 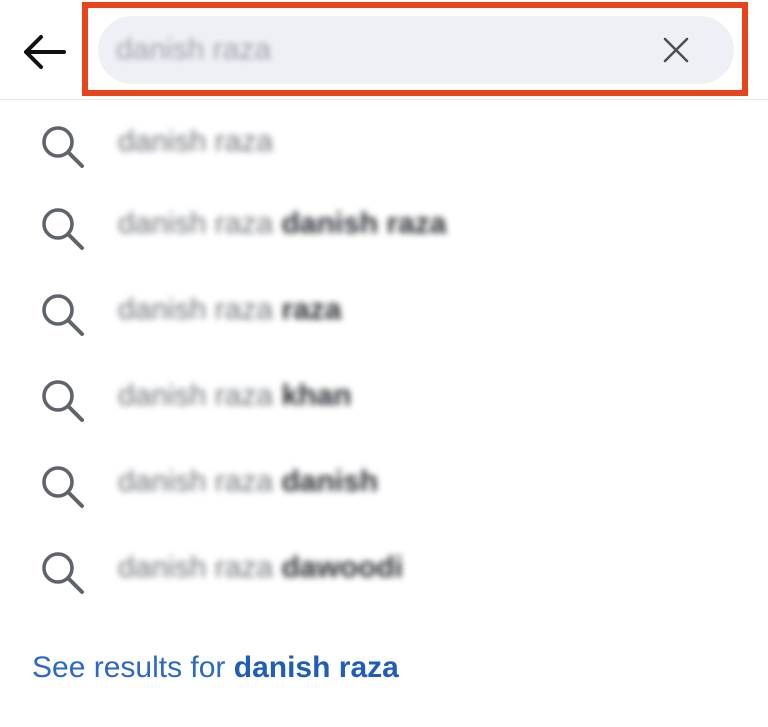 I want to click on suggestion-item: danish raza raza, so click(x=384, y=311).